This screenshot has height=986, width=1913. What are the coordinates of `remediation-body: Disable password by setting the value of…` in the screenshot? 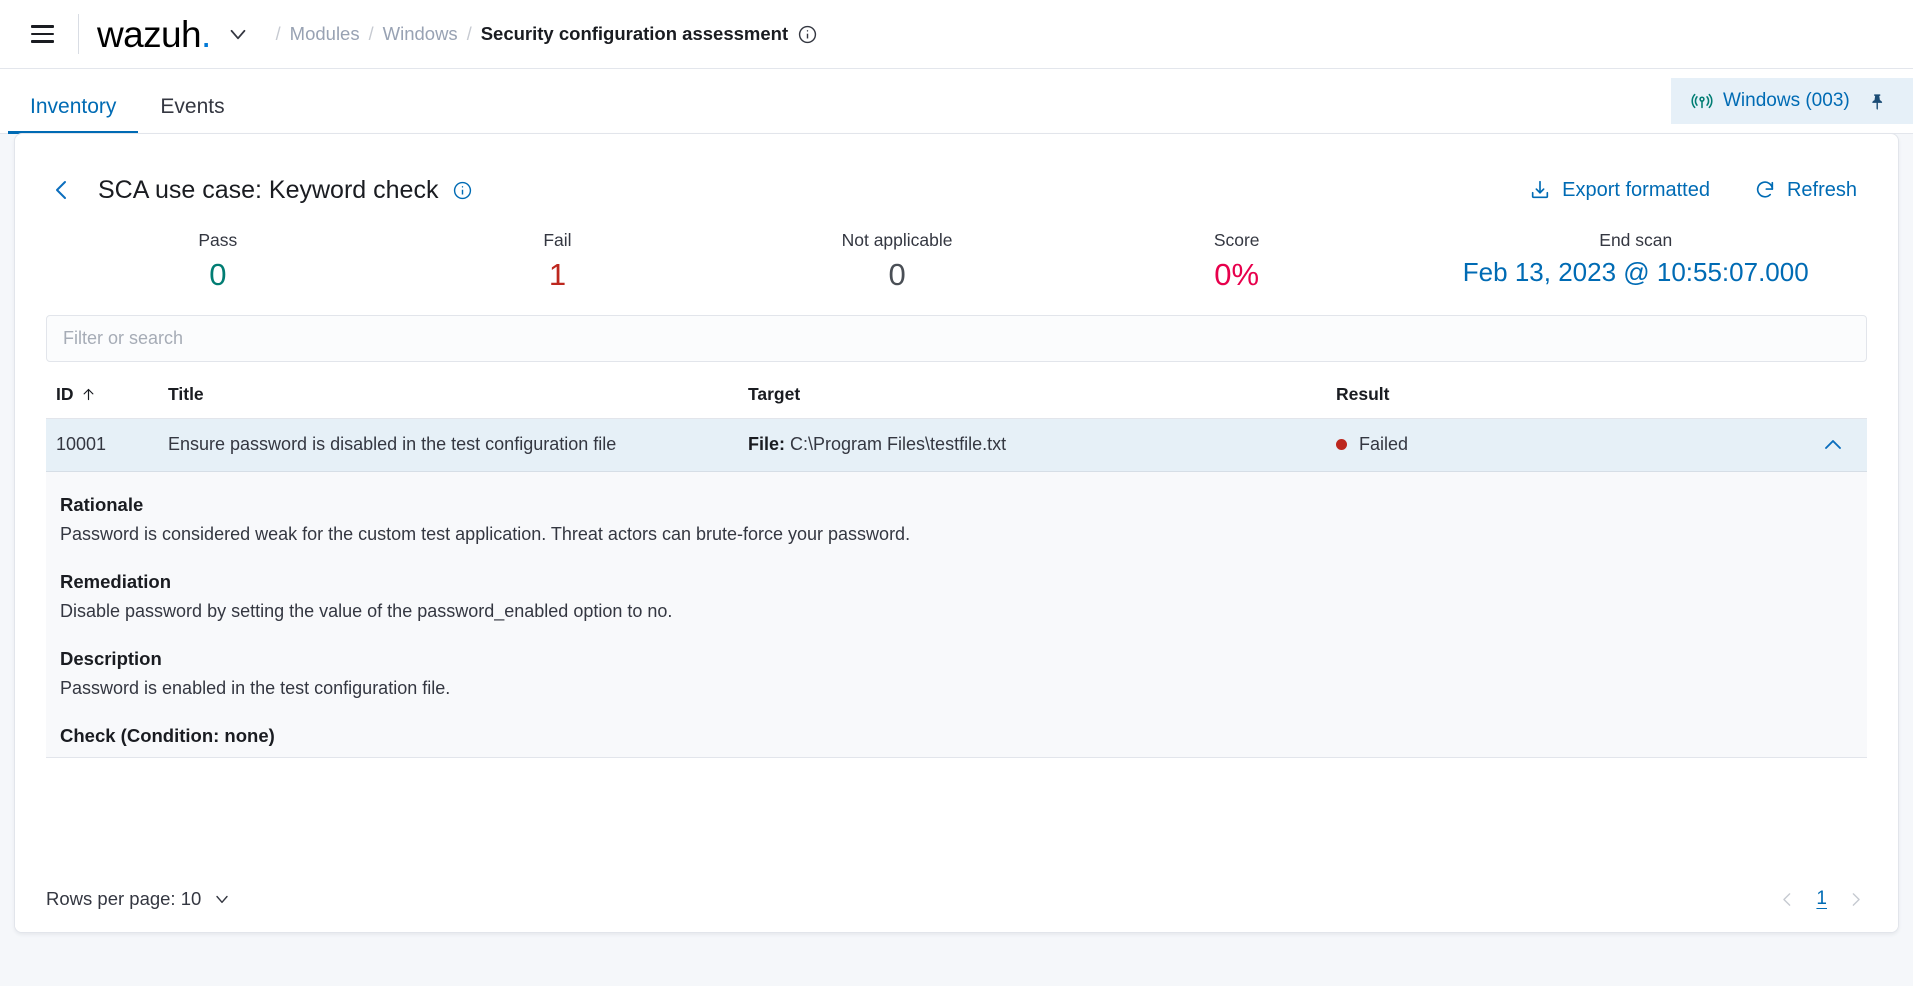 It's located at (366, 610).